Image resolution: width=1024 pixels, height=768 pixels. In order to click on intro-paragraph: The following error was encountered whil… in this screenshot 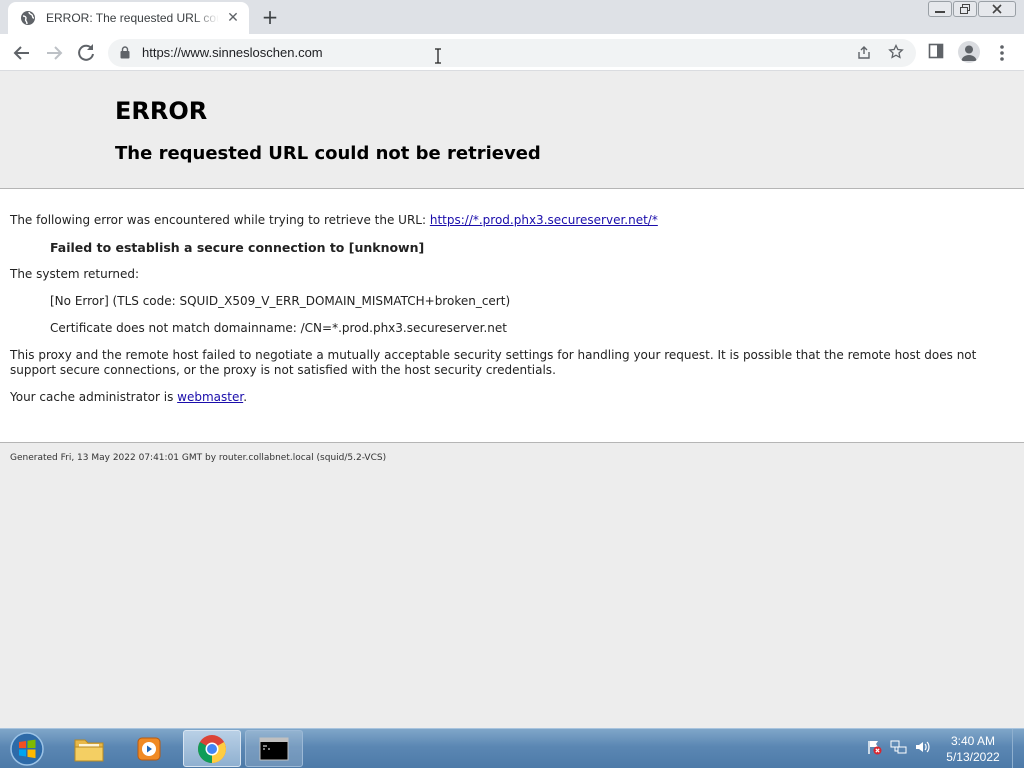, I will do `click(334, 220)`.